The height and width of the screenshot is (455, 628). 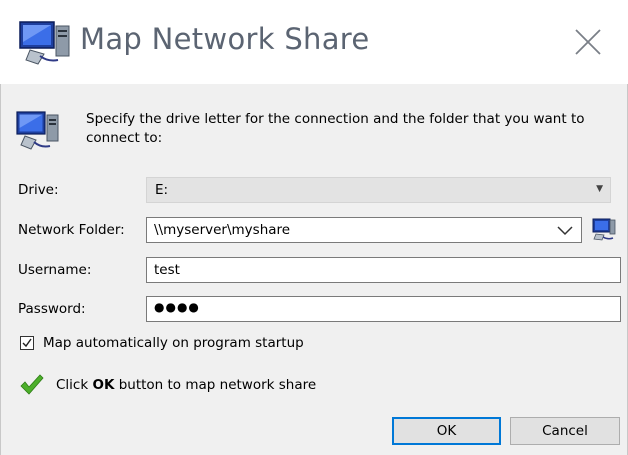 What do you see at coordinates (225, 39) in the screenshot?
I see `window-title: Map Network Share` at bounding box center [225, 39].